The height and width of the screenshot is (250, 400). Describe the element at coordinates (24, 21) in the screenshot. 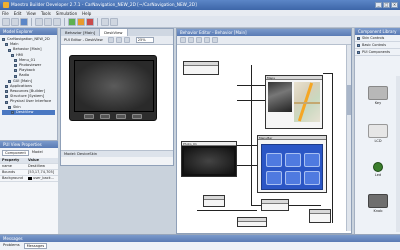

I see `save-icon` at that location.